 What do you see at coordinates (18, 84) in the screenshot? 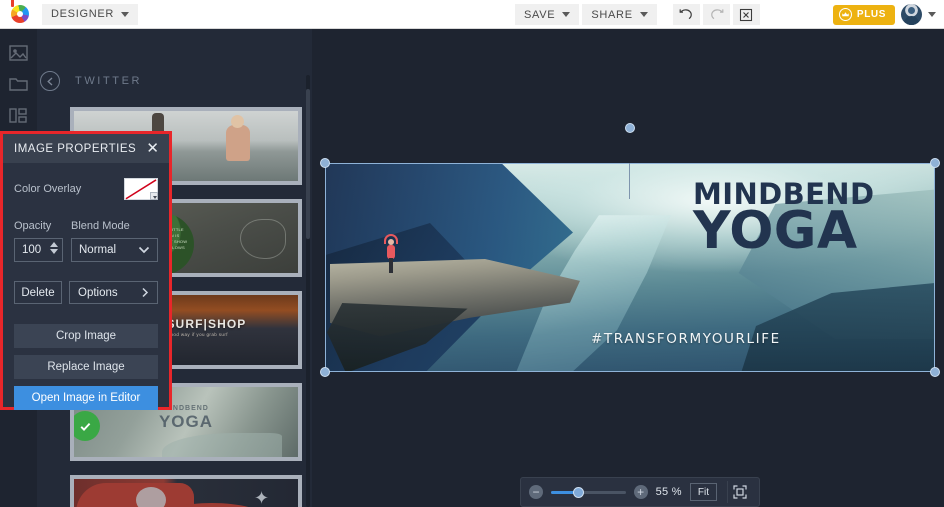
I see `folder-icon` at bounding box center [18, 84].